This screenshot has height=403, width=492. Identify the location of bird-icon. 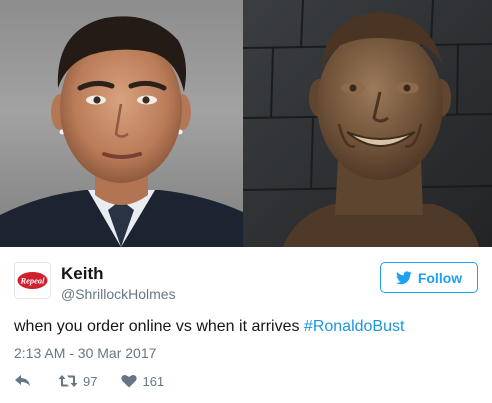
(403, 277).